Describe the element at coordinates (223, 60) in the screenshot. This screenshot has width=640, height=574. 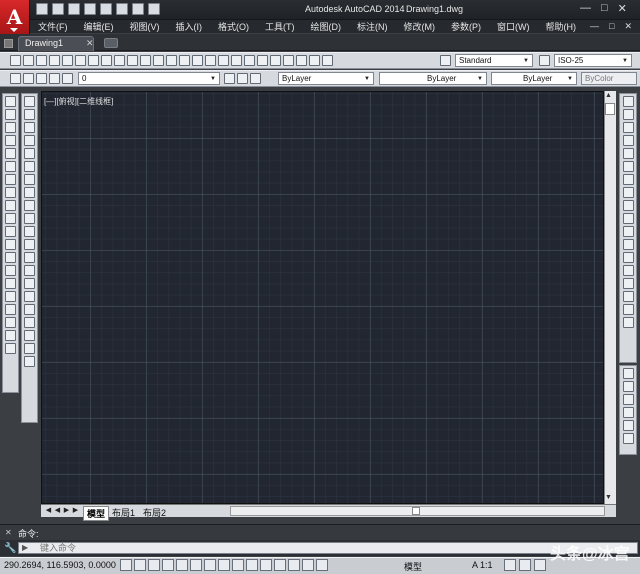
I see `zoom-window-icon` at that location.